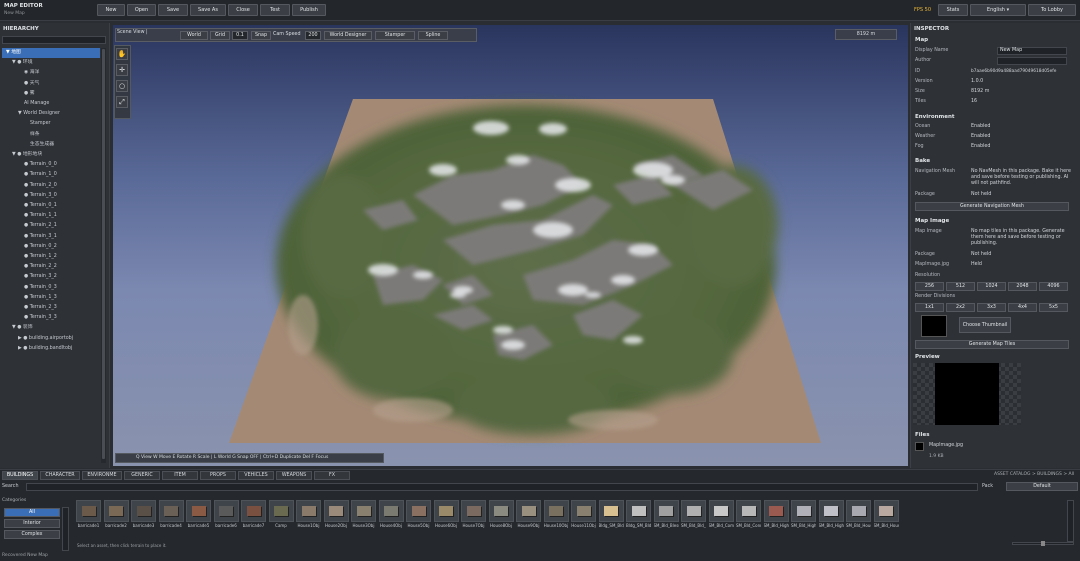  What do you see at coordinates (32, 534) in the screenshot?
I see `category-complex: Complex` at bounding box center [32, 534].